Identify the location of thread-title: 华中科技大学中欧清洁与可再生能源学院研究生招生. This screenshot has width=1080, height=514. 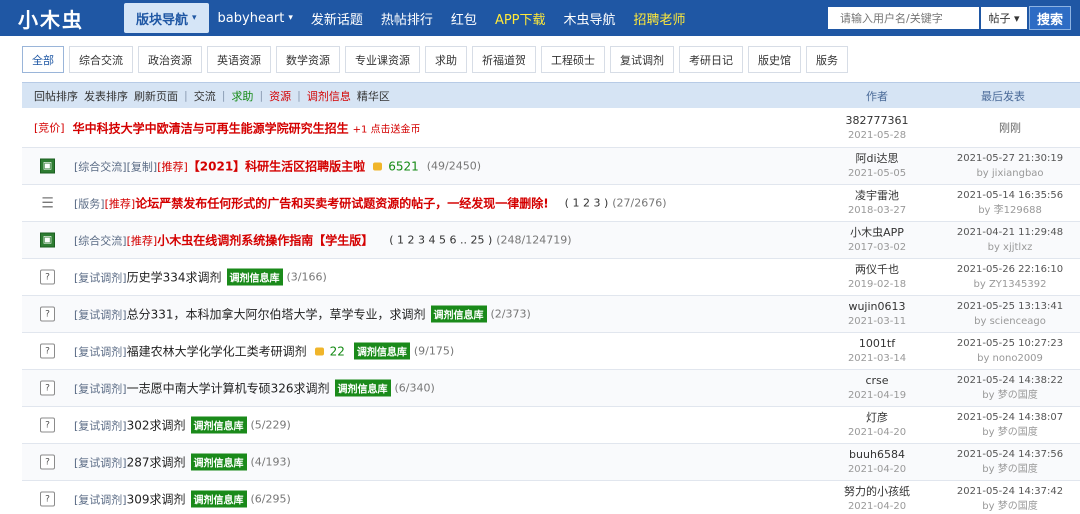
(211, 127).